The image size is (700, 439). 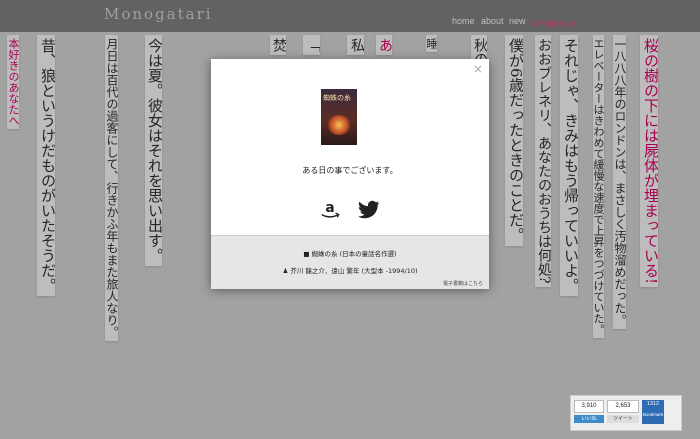 What do you see at coordinates (589, 406) in the screenshot?
I see `like-count: 3,910` at bounding box center [589, 406].